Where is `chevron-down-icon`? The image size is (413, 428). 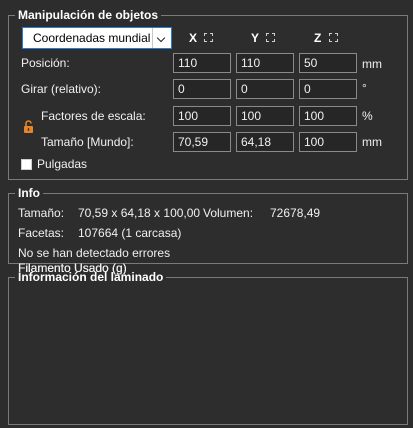
chevron-down-icon is located at coordinates (161, 38).